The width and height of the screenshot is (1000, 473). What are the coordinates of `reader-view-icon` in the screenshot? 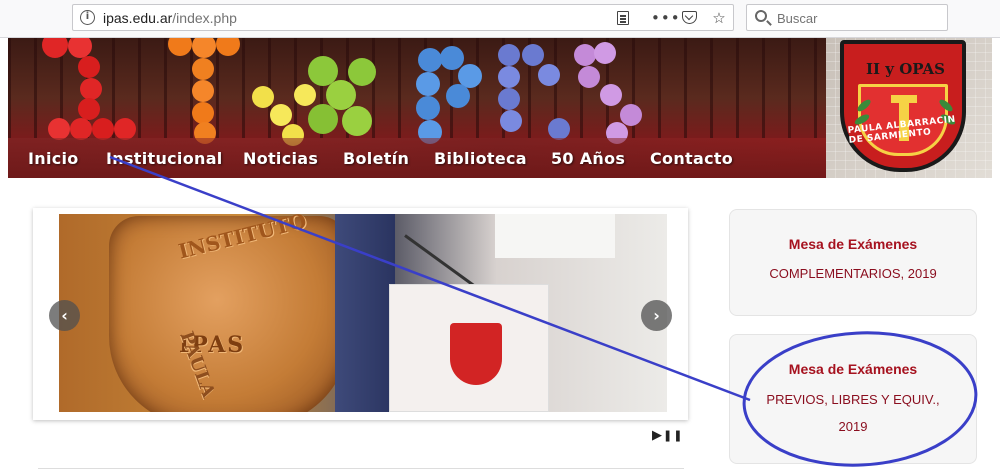 It's located at (623, 18).